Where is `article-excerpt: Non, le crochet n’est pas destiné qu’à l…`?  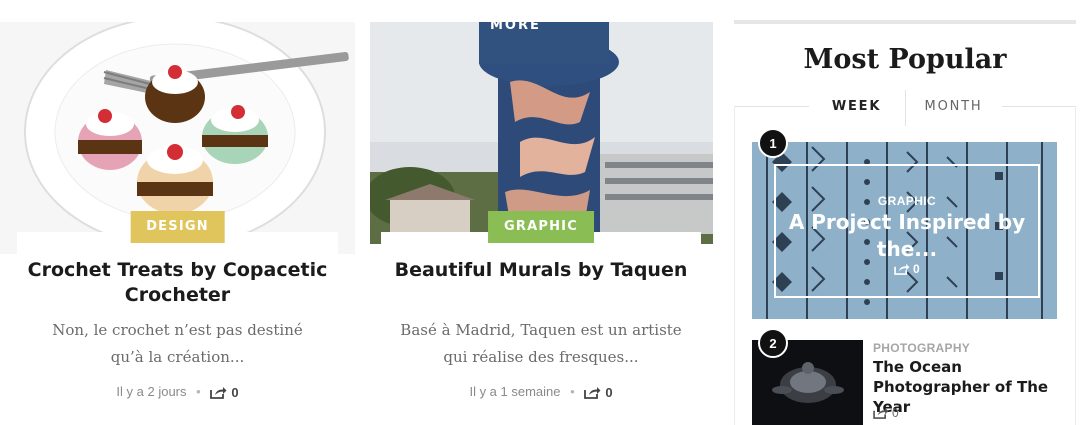 article-excerpt: Non, le crochet n’est pas destiné qu’à l… is located at coordinates (177, 343).